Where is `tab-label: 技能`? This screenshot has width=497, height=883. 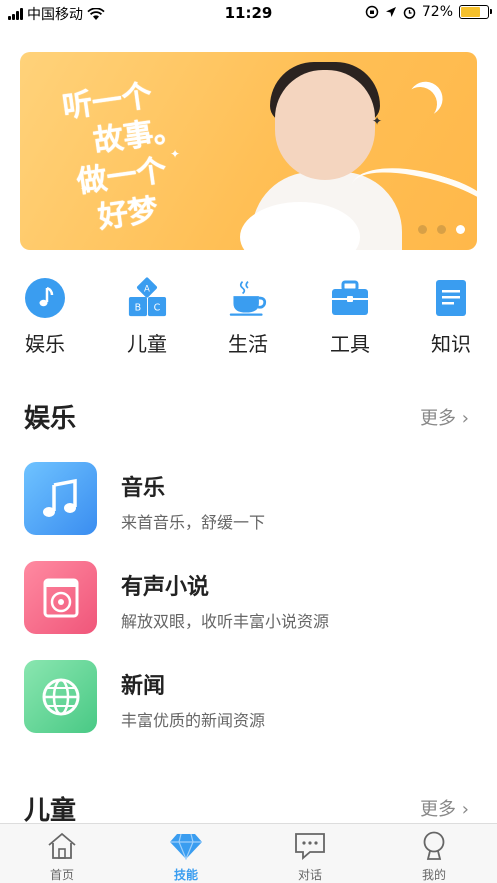 tab-label: 技能 is located at coordinates (185, 875).